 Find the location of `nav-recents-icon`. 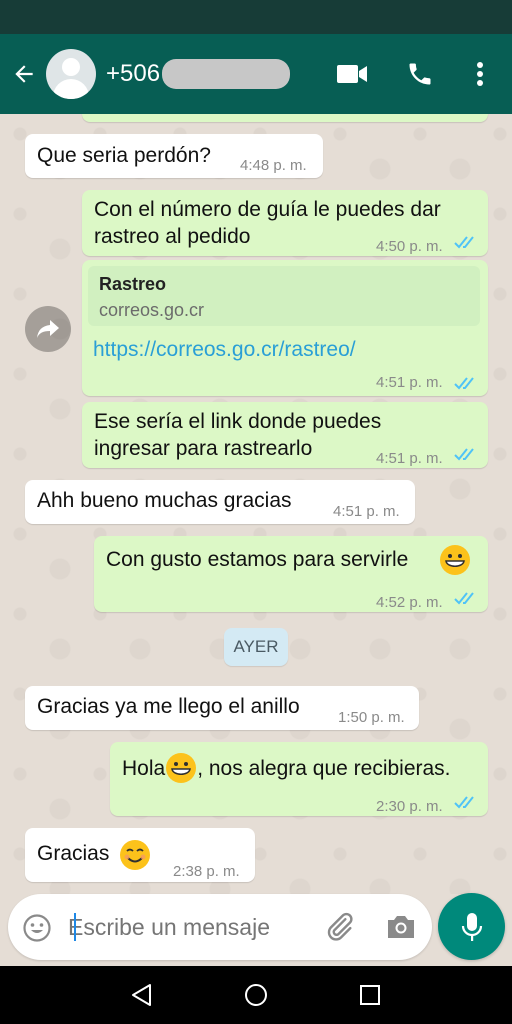

nav-recents-icon is located at coordinates (370, 995).